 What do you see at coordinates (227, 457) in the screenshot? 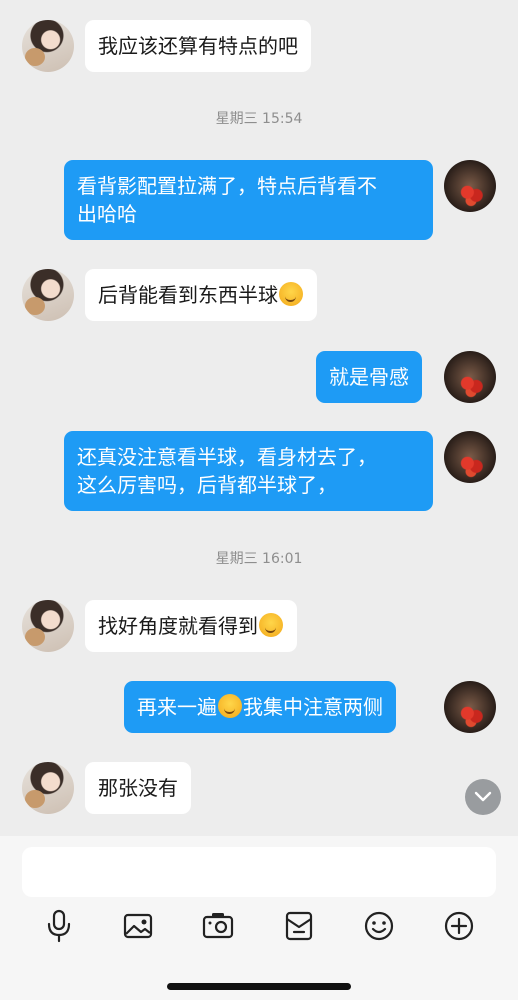
I see `message-line: 还真没注意看半球，看身材去了，` at bounding box center [227, 457].